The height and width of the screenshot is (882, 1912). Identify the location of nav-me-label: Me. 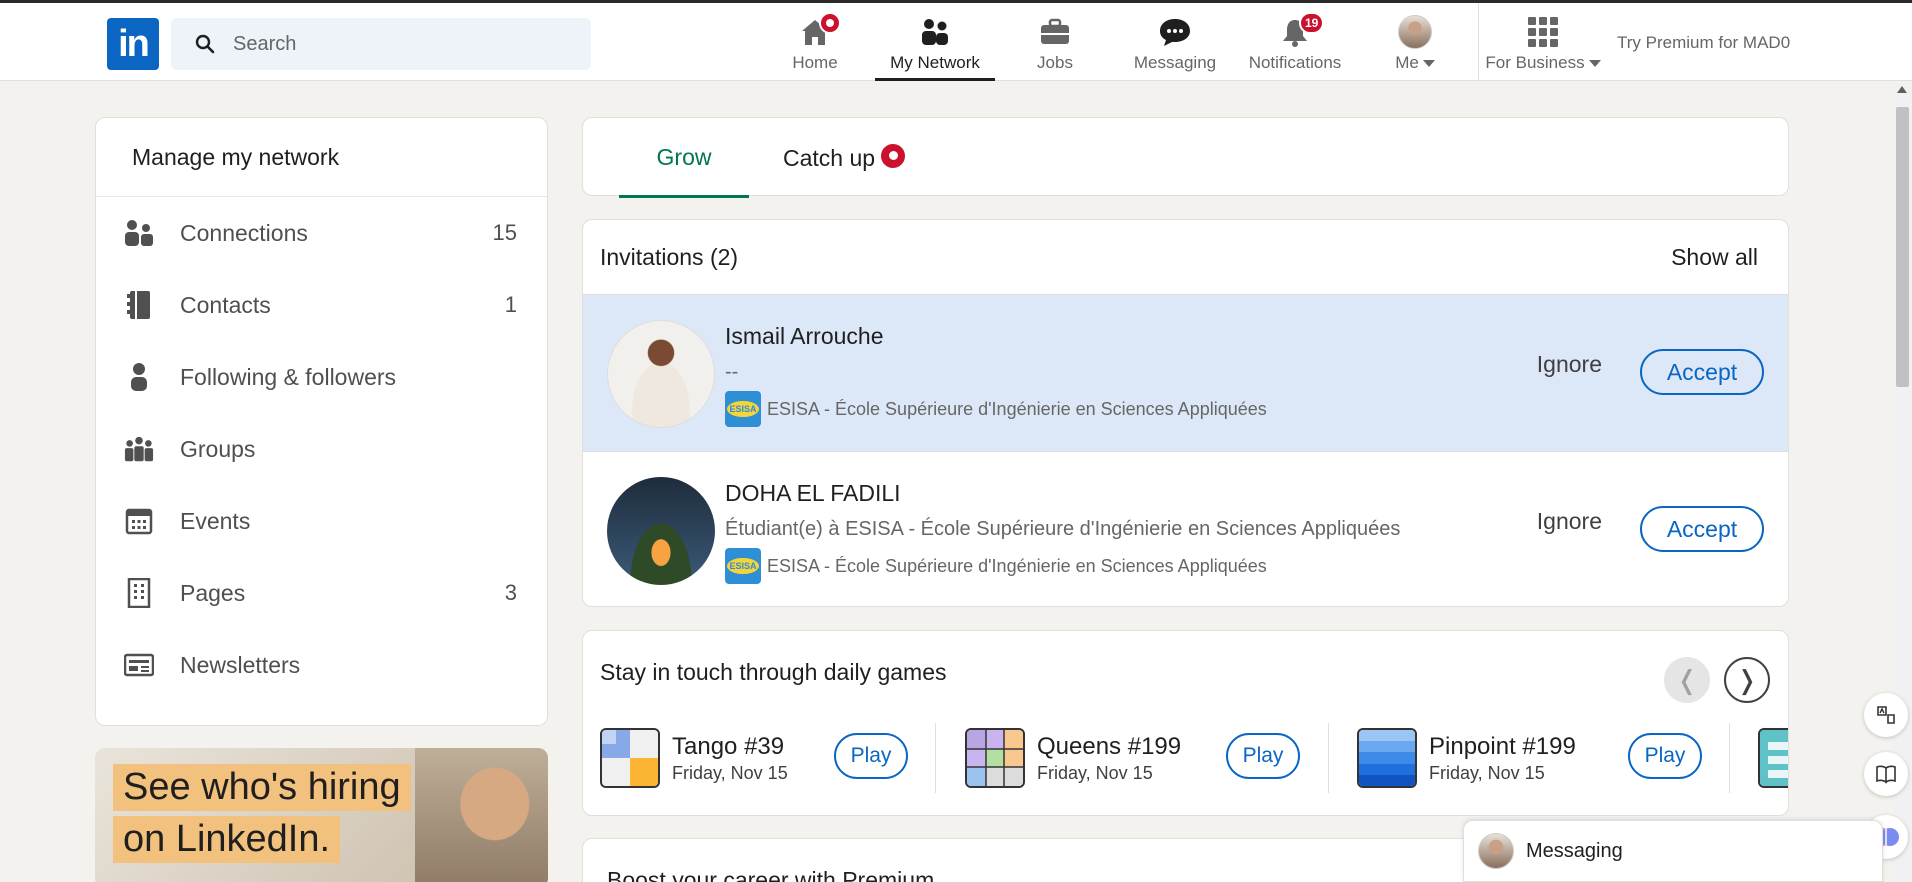
(1415, 63).